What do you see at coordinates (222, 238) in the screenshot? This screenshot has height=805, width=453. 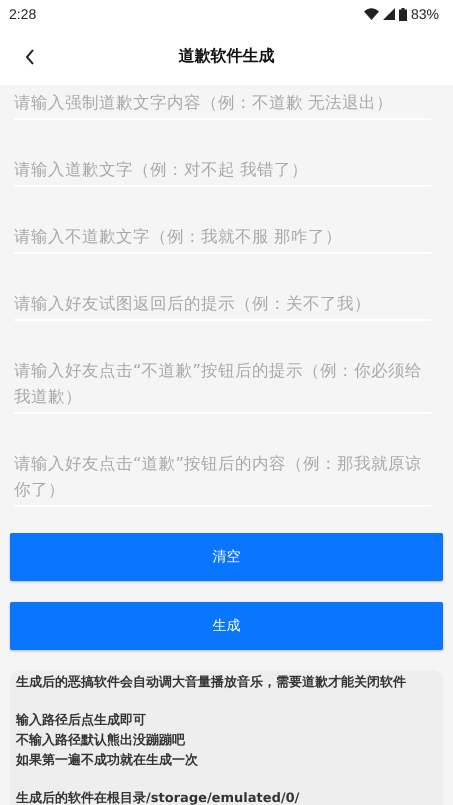 I see `input-field: 请输入不道歉文字（例：我就不服 那咋了）` at bounding box center [222, 238].